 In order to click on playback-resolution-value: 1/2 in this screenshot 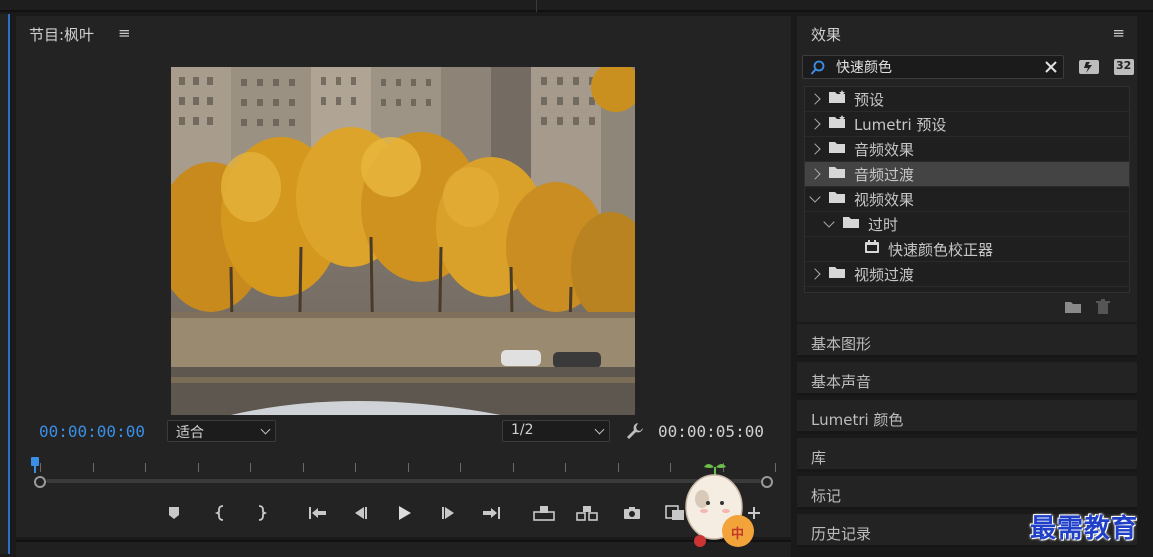, I will do `click(522, 430)`.